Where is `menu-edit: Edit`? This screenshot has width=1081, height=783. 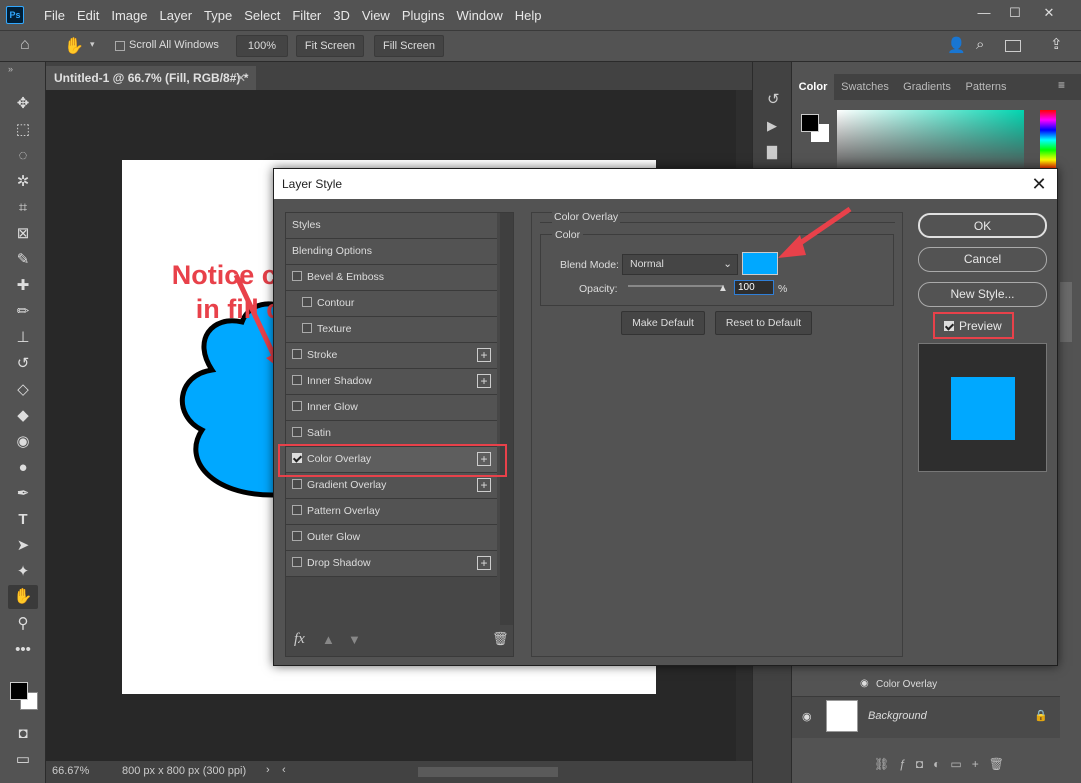
menu-edit: Edit is located at coordinates (88, 15).